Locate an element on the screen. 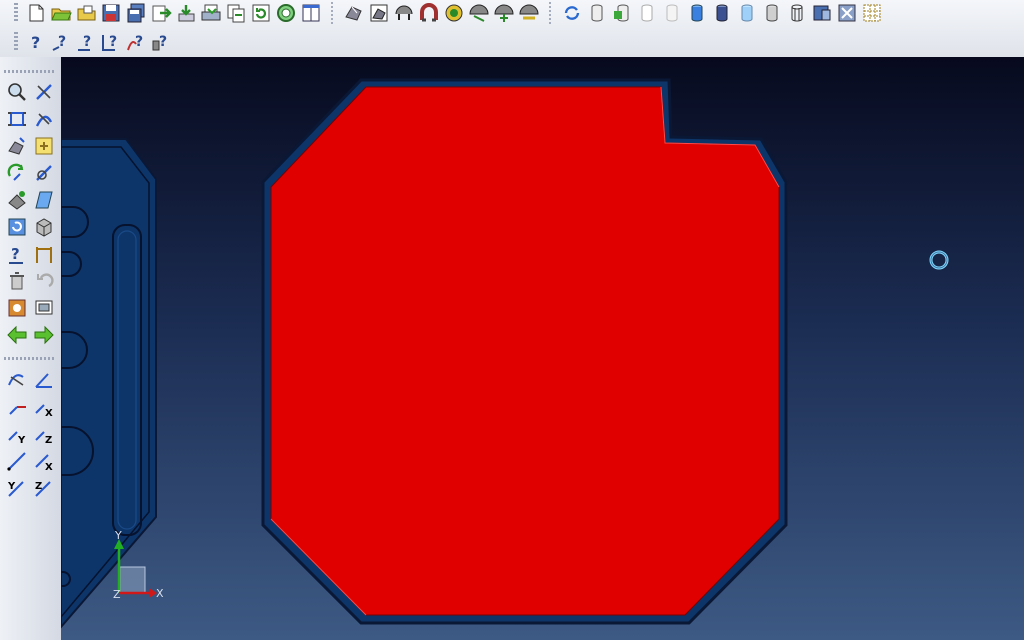 This screenshot has width=1024, height=640. window-icon is located at coordinates (311, 13).